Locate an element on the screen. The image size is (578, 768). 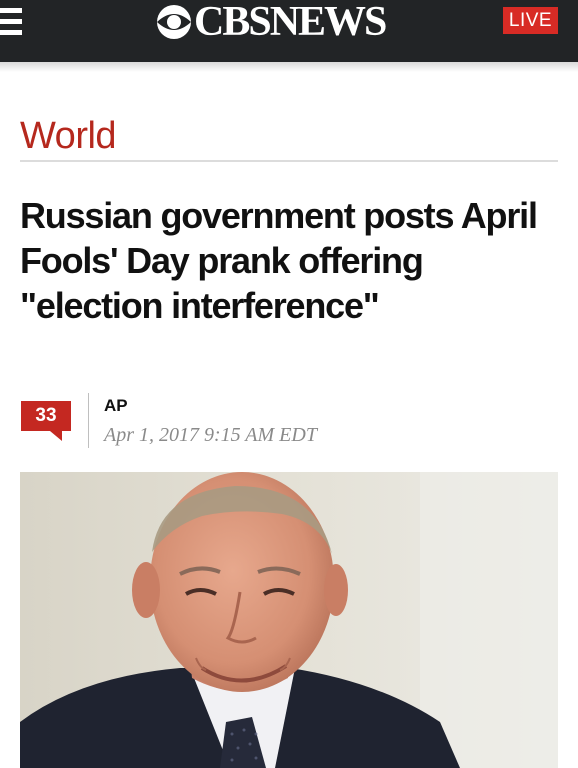
article-author: AP is located at coordinates (116, 406).